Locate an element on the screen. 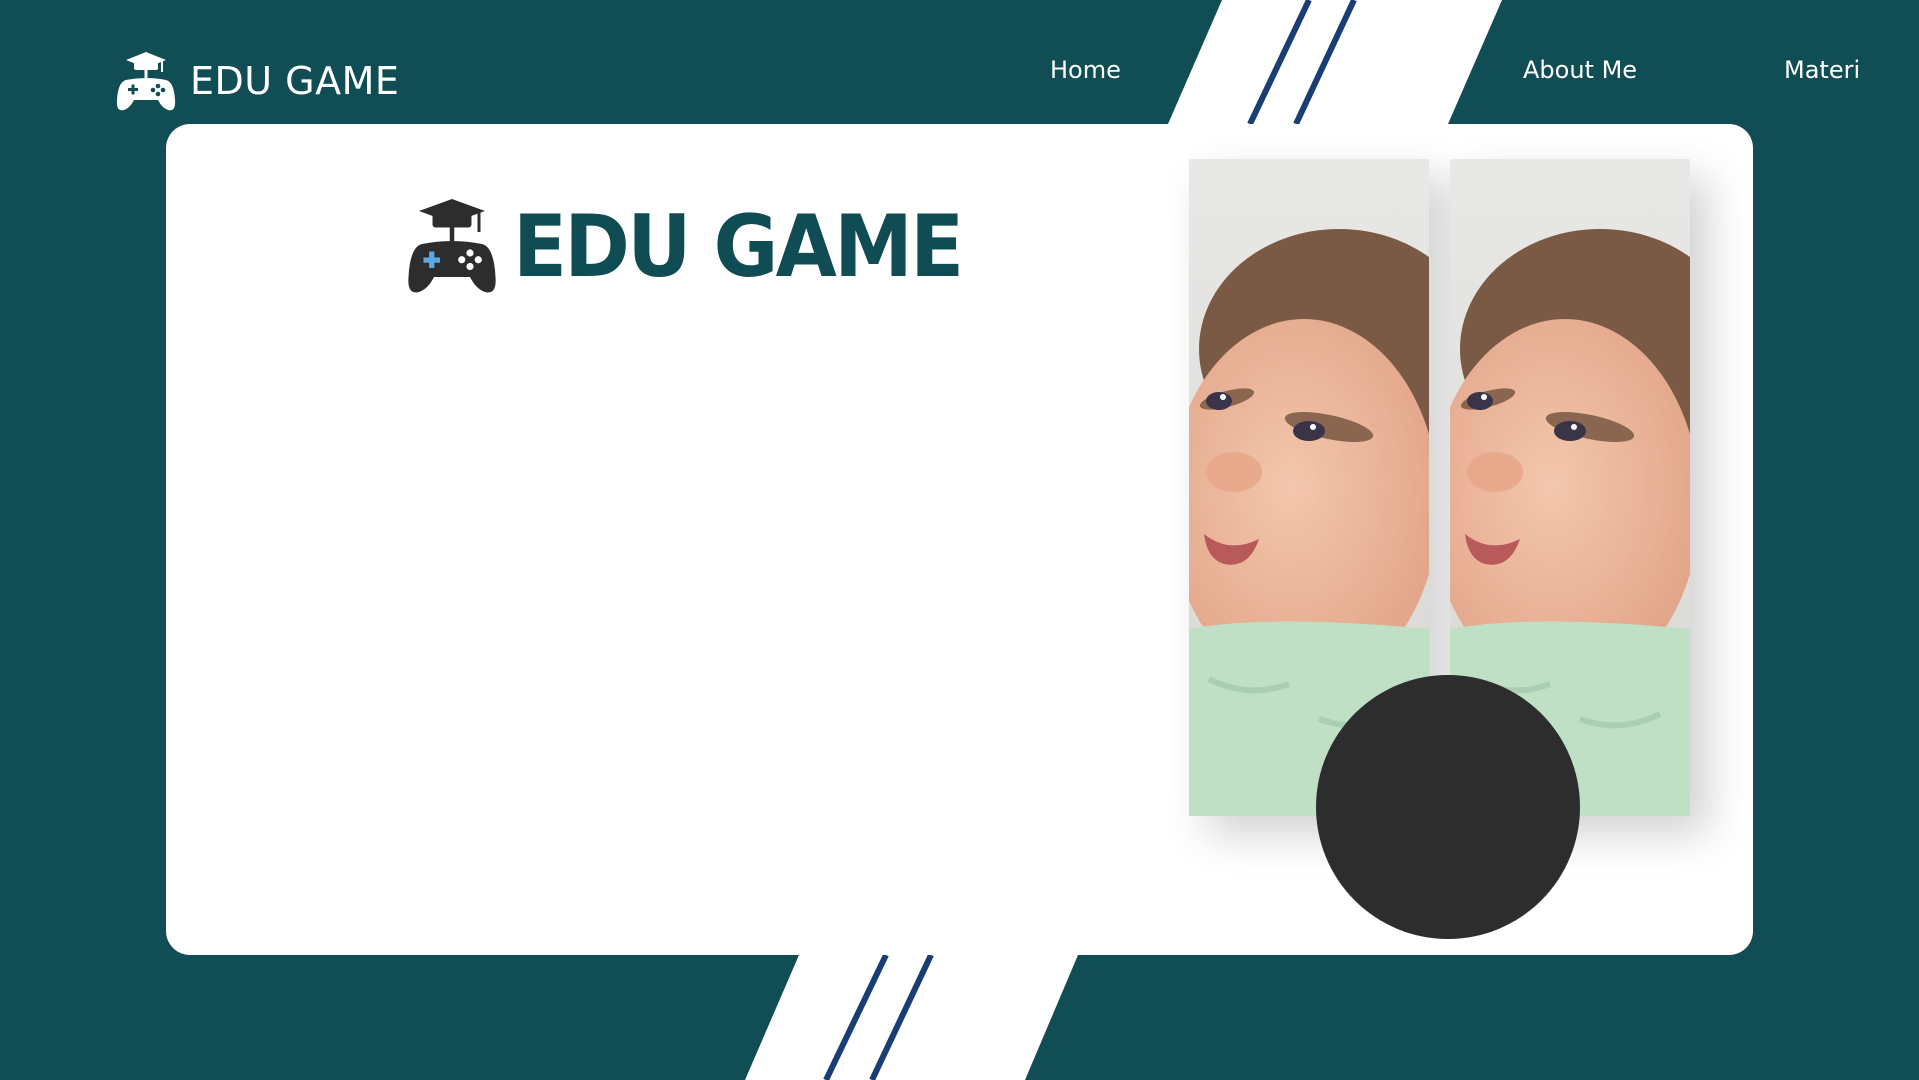 This screenshot has height=1080, width=1919. hero-logo: EDU GAME is located at coordinates (703, 247).